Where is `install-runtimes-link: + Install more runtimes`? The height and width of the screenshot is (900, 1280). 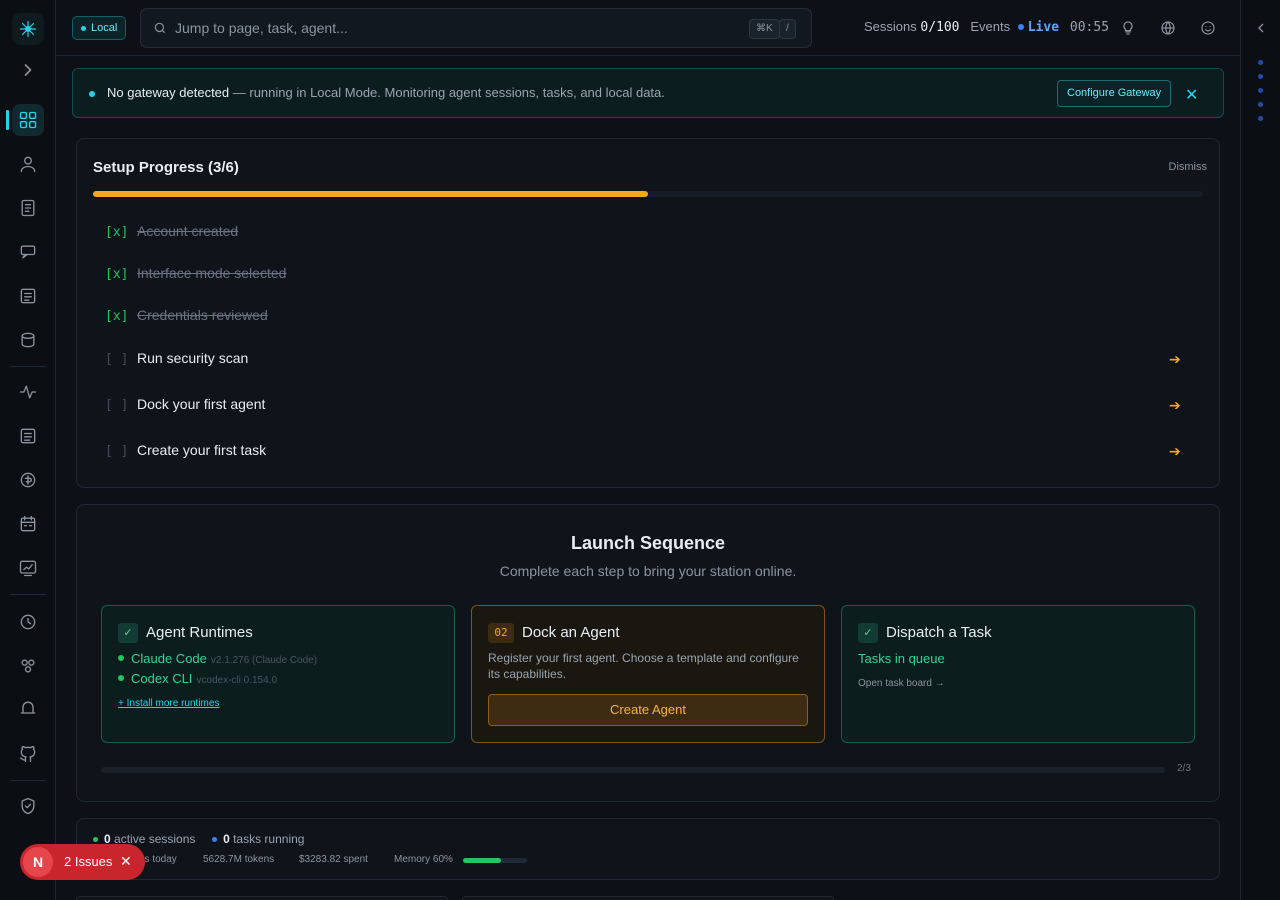
install-runtimes-link: + Install more runtimes is located at coordinates (168, 703).